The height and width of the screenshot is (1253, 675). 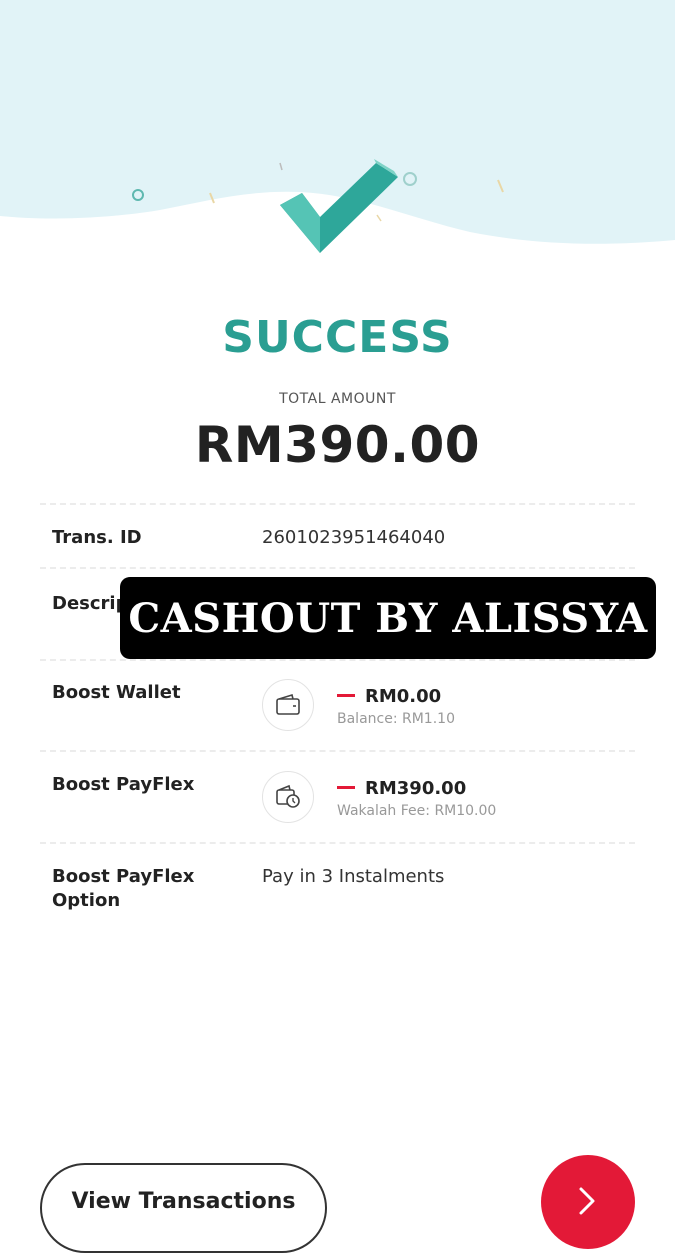 What do you see at coordinates (97, 537) in the screenshot?
I see `trans-id-label: Trans. ID` at bounding box center [97, 537].